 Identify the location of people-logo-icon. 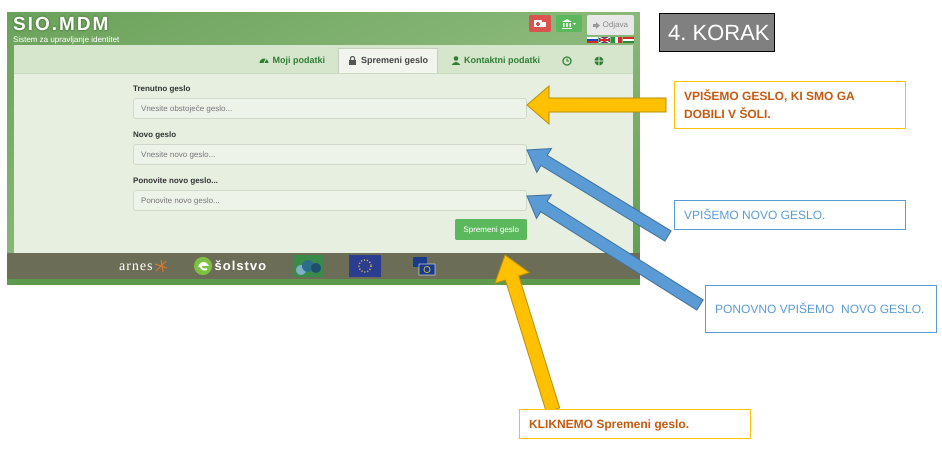
(308, 266).